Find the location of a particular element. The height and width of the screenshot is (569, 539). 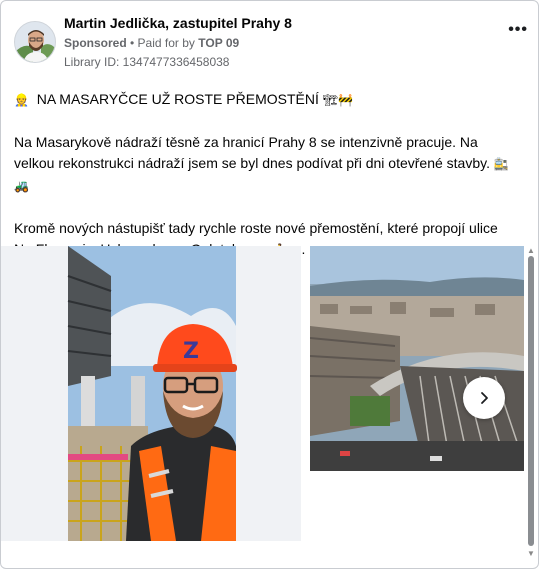

construction-site-icon: 🏗 is located at coordinates (330, 100).